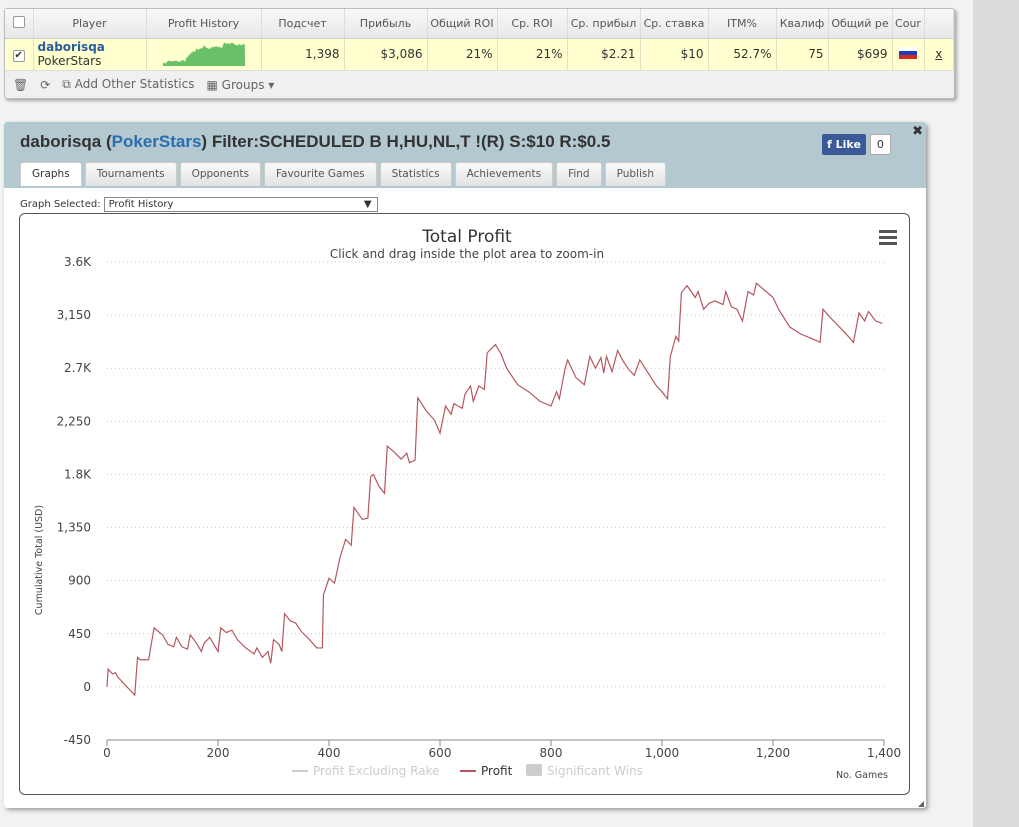 This screenshot has width=1019, height=827. What do you see at coordinates (415, 174) in the screenshot?
I see `tab-statistics: Statistics` at bounding box center [415, 174].